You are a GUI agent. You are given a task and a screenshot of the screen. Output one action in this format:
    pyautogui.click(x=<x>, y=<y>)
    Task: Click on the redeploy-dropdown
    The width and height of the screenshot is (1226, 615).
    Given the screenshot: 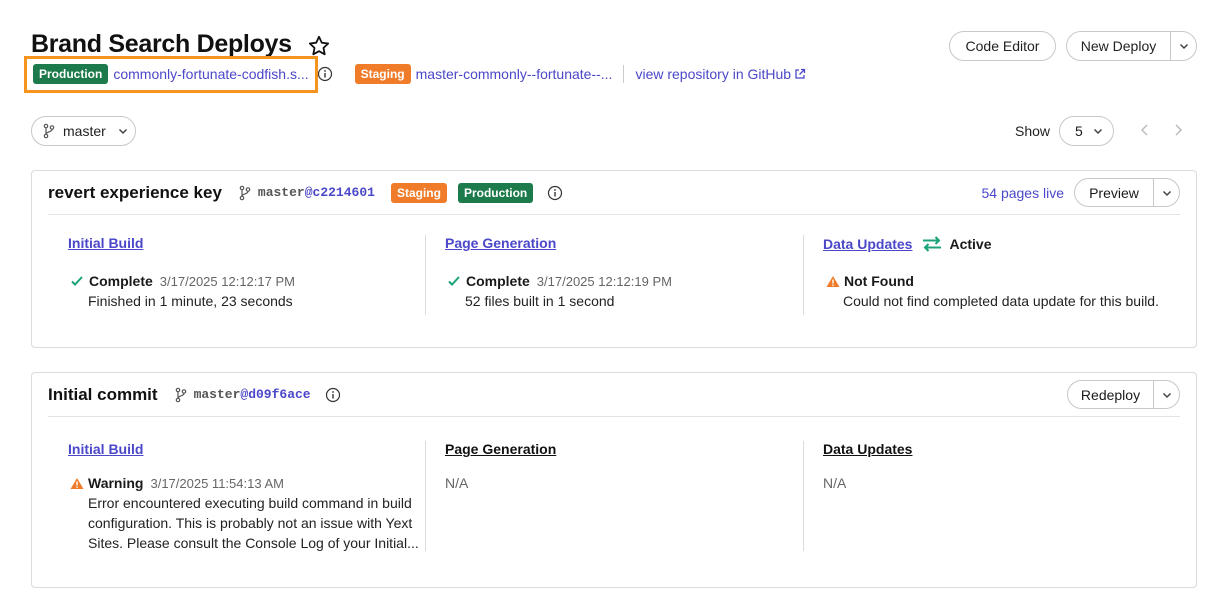 What is the action you would take?
    pyautogui.click(x=1166, y=394)
    